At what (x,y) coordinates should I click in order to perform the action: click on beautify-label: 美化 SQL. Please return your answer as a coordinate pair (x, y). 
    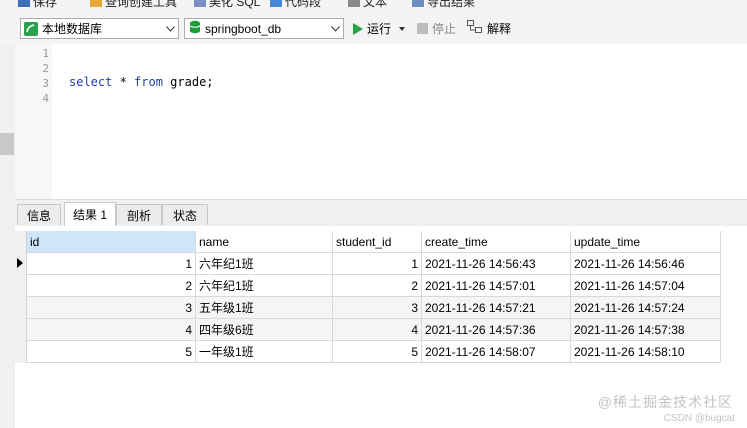
    Looking at the image, I should click on (235, 4).